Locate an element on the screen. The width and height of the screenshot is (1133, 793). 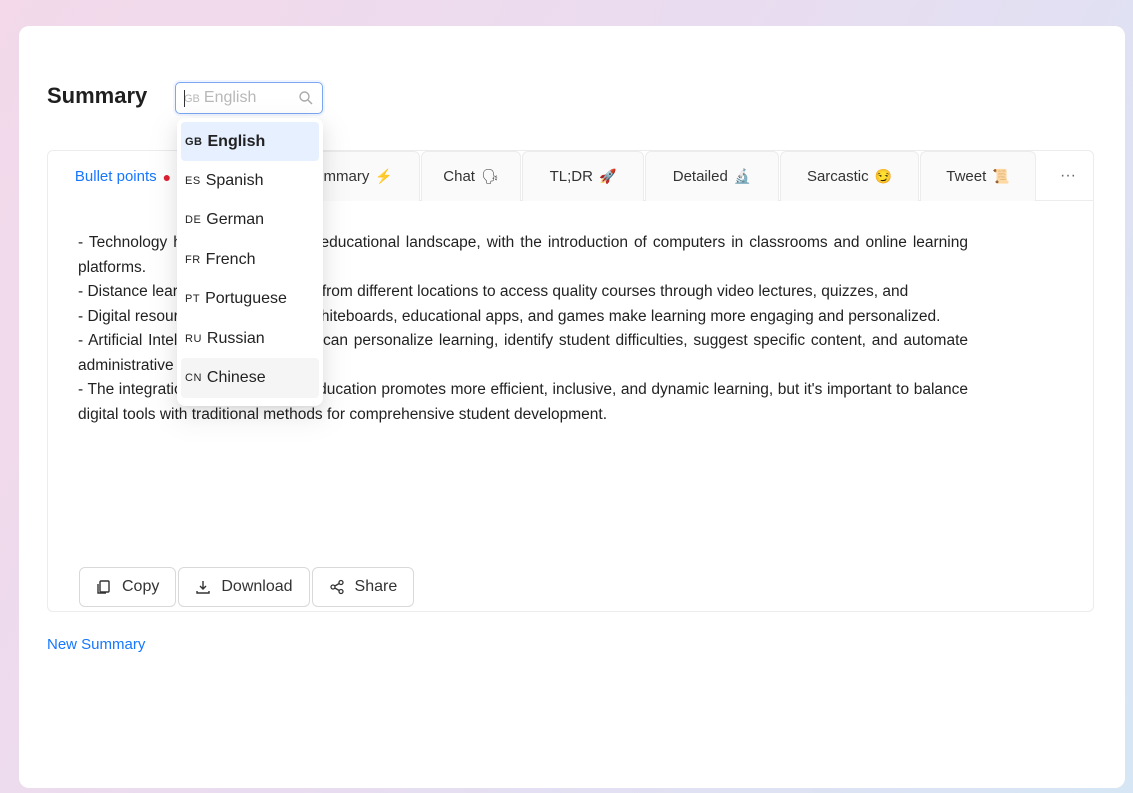
language-option-english: GB English is located at coordinates (250, 142).